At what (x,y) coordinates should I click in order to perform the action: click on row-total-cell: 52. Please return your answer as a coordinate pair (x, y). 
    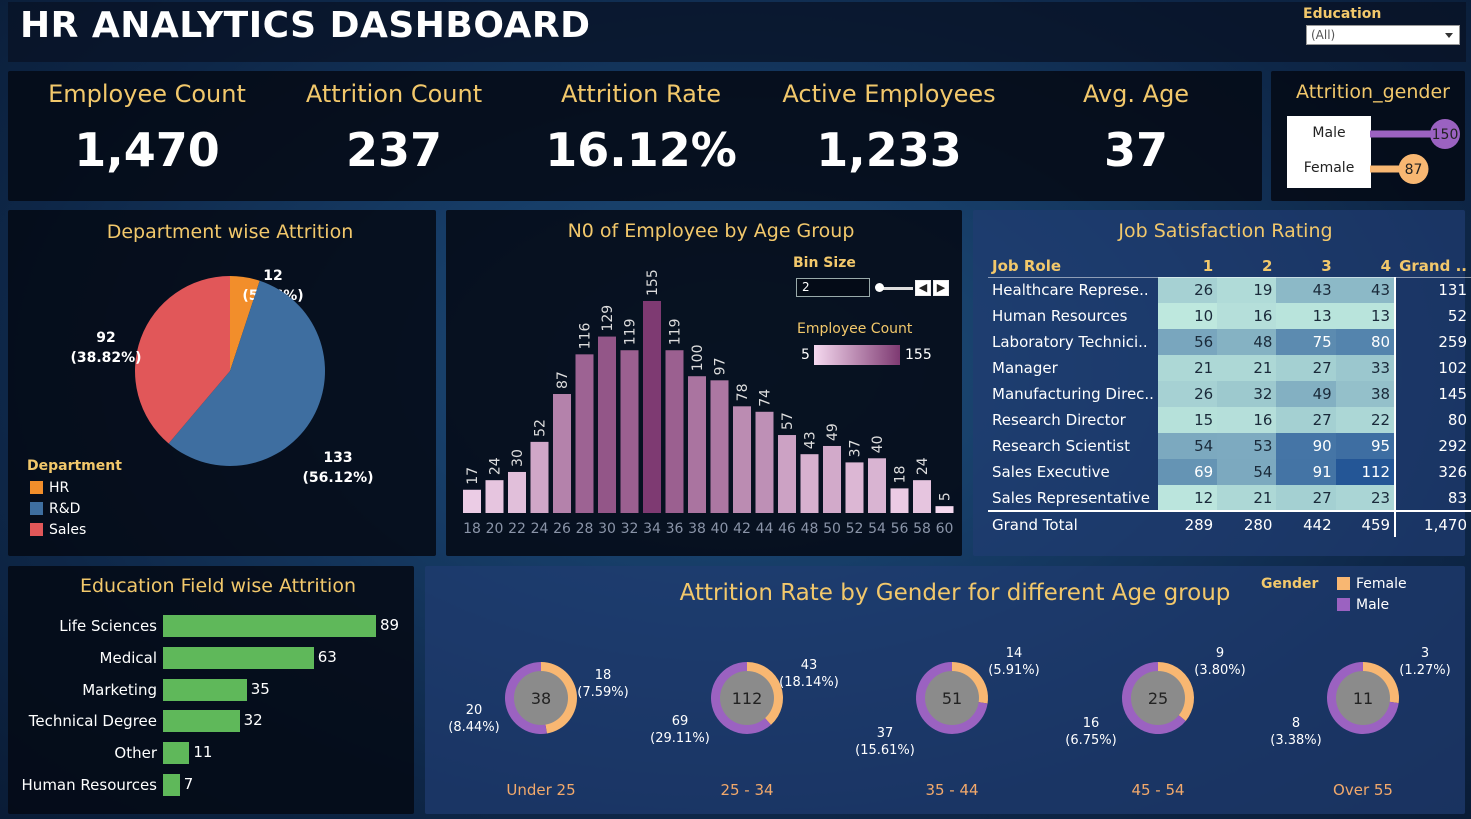
    Looking at the image, I should click on (1432, 316).